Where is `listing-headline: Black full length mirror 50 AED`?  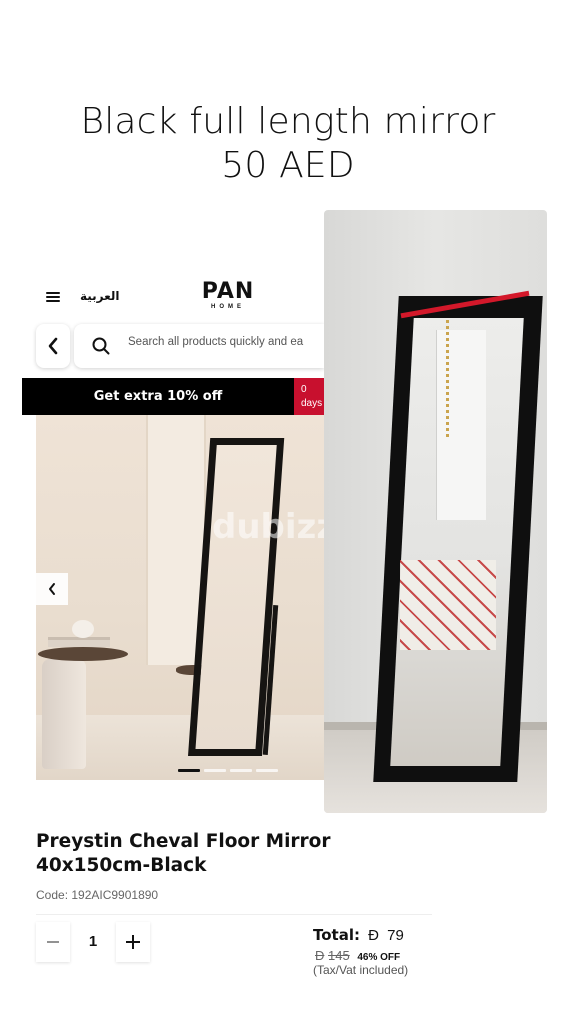 listing-headline: Black full length mirror 50 AED is located at coordinates (288, 144).